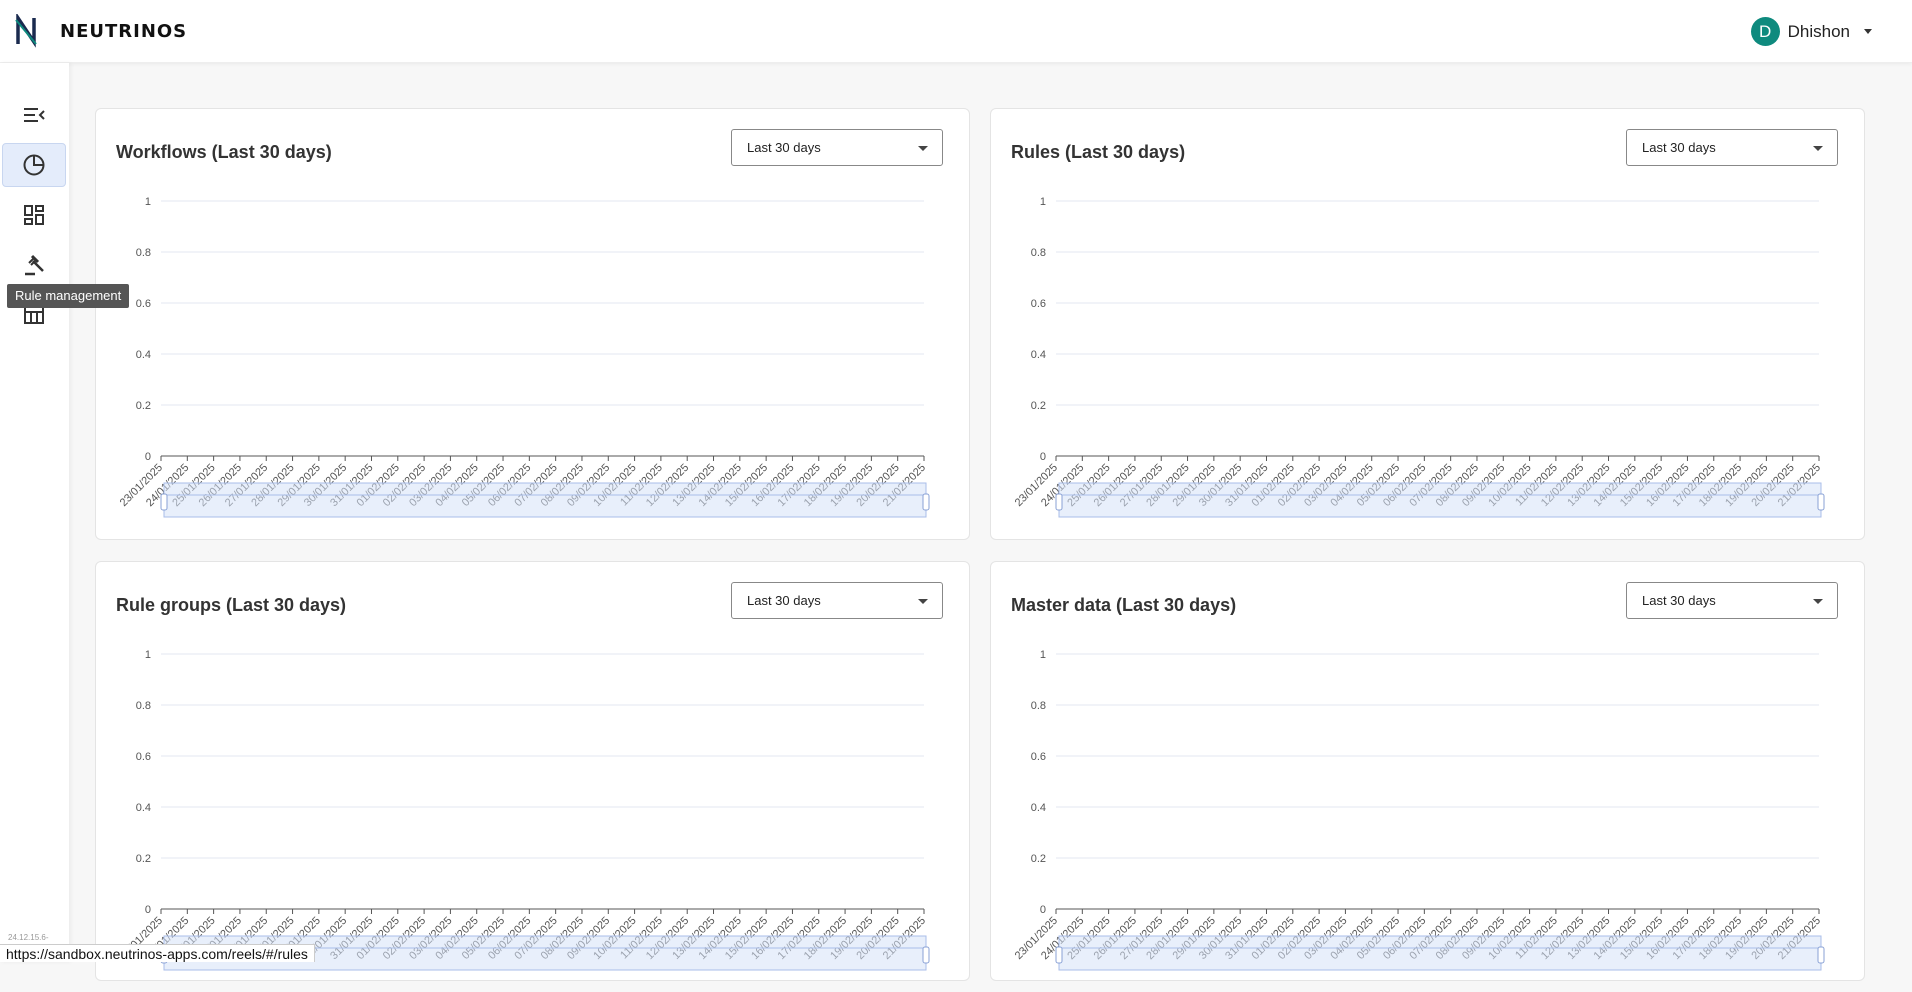  I want to click on neutrinos-logo-icon, so click(26, 31).